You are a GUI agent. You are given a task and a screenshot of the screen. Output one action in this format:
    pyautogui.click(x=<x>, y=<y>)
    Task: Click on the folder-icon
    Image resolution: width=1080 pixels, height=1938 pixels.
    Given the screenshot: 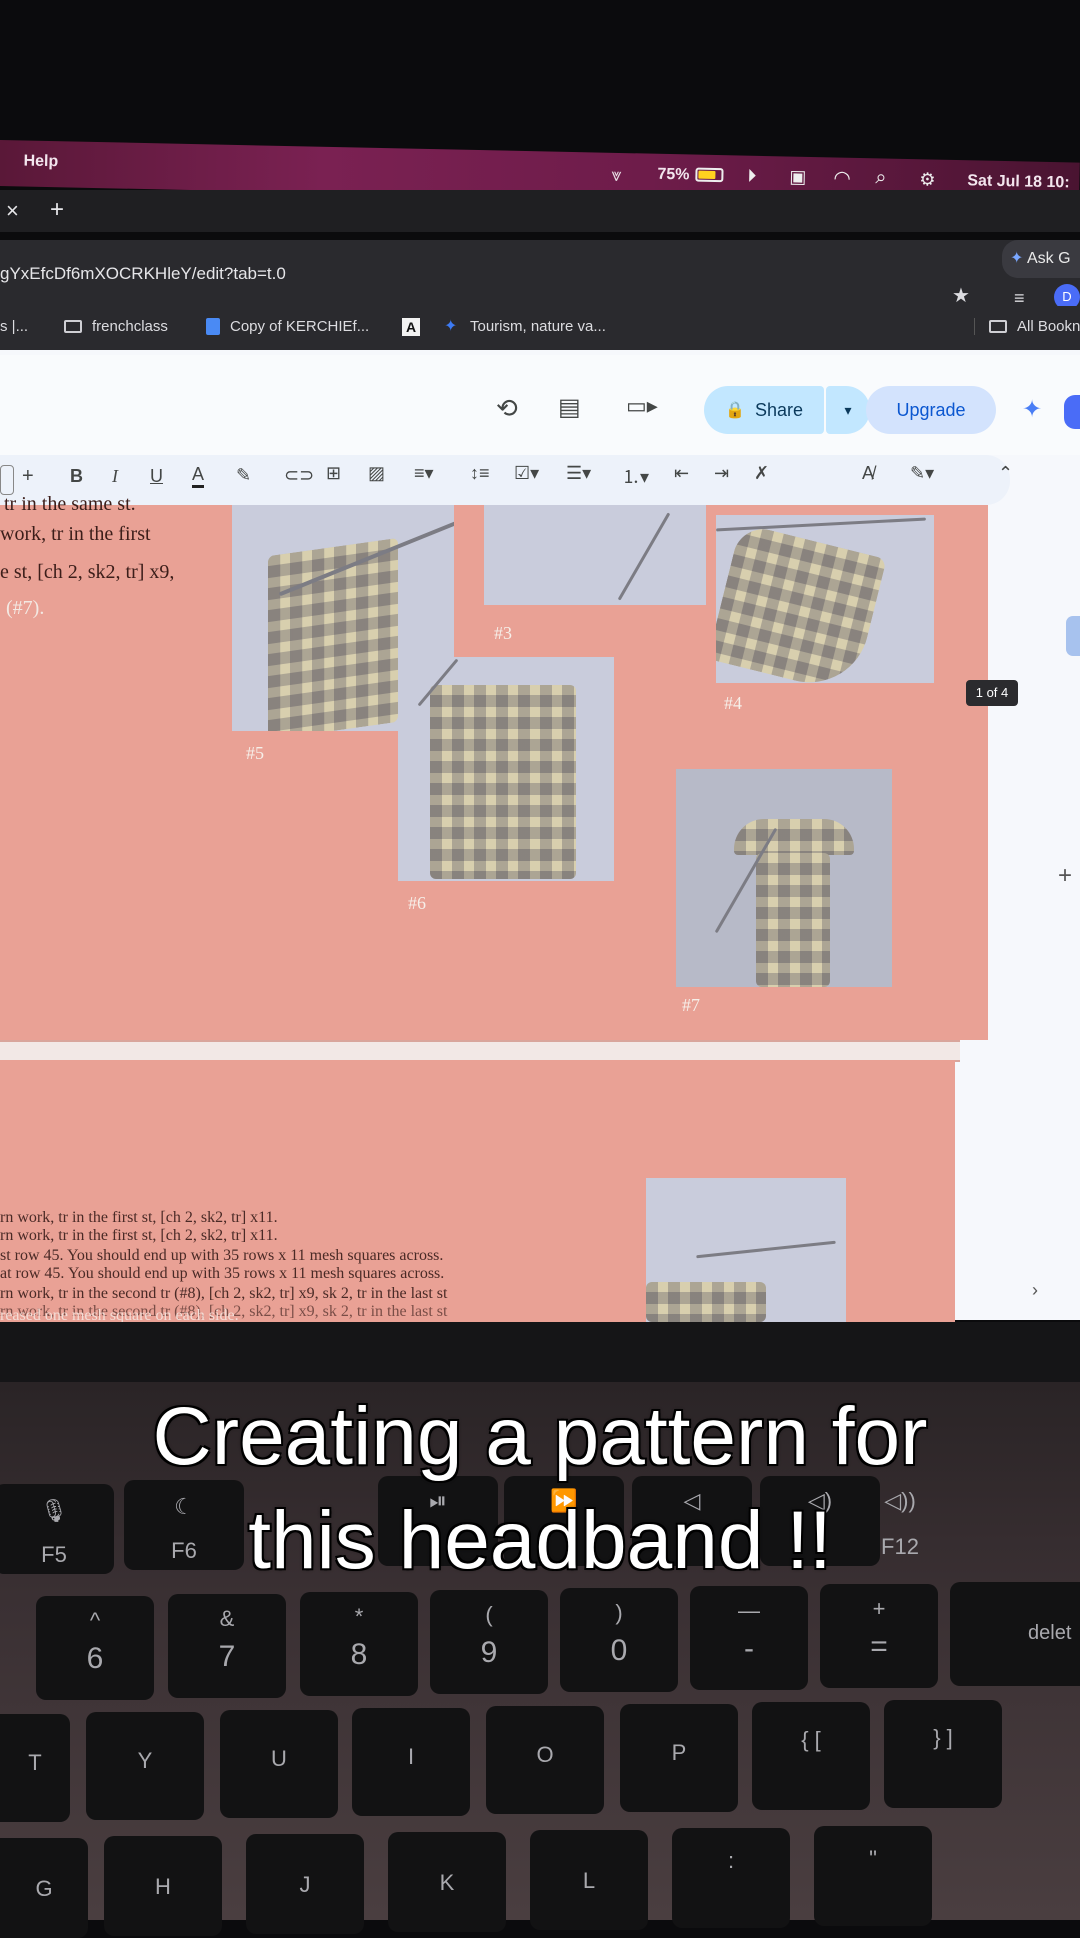 What is the action you would take?
    pyautogui.click(x=73, y=326)
    